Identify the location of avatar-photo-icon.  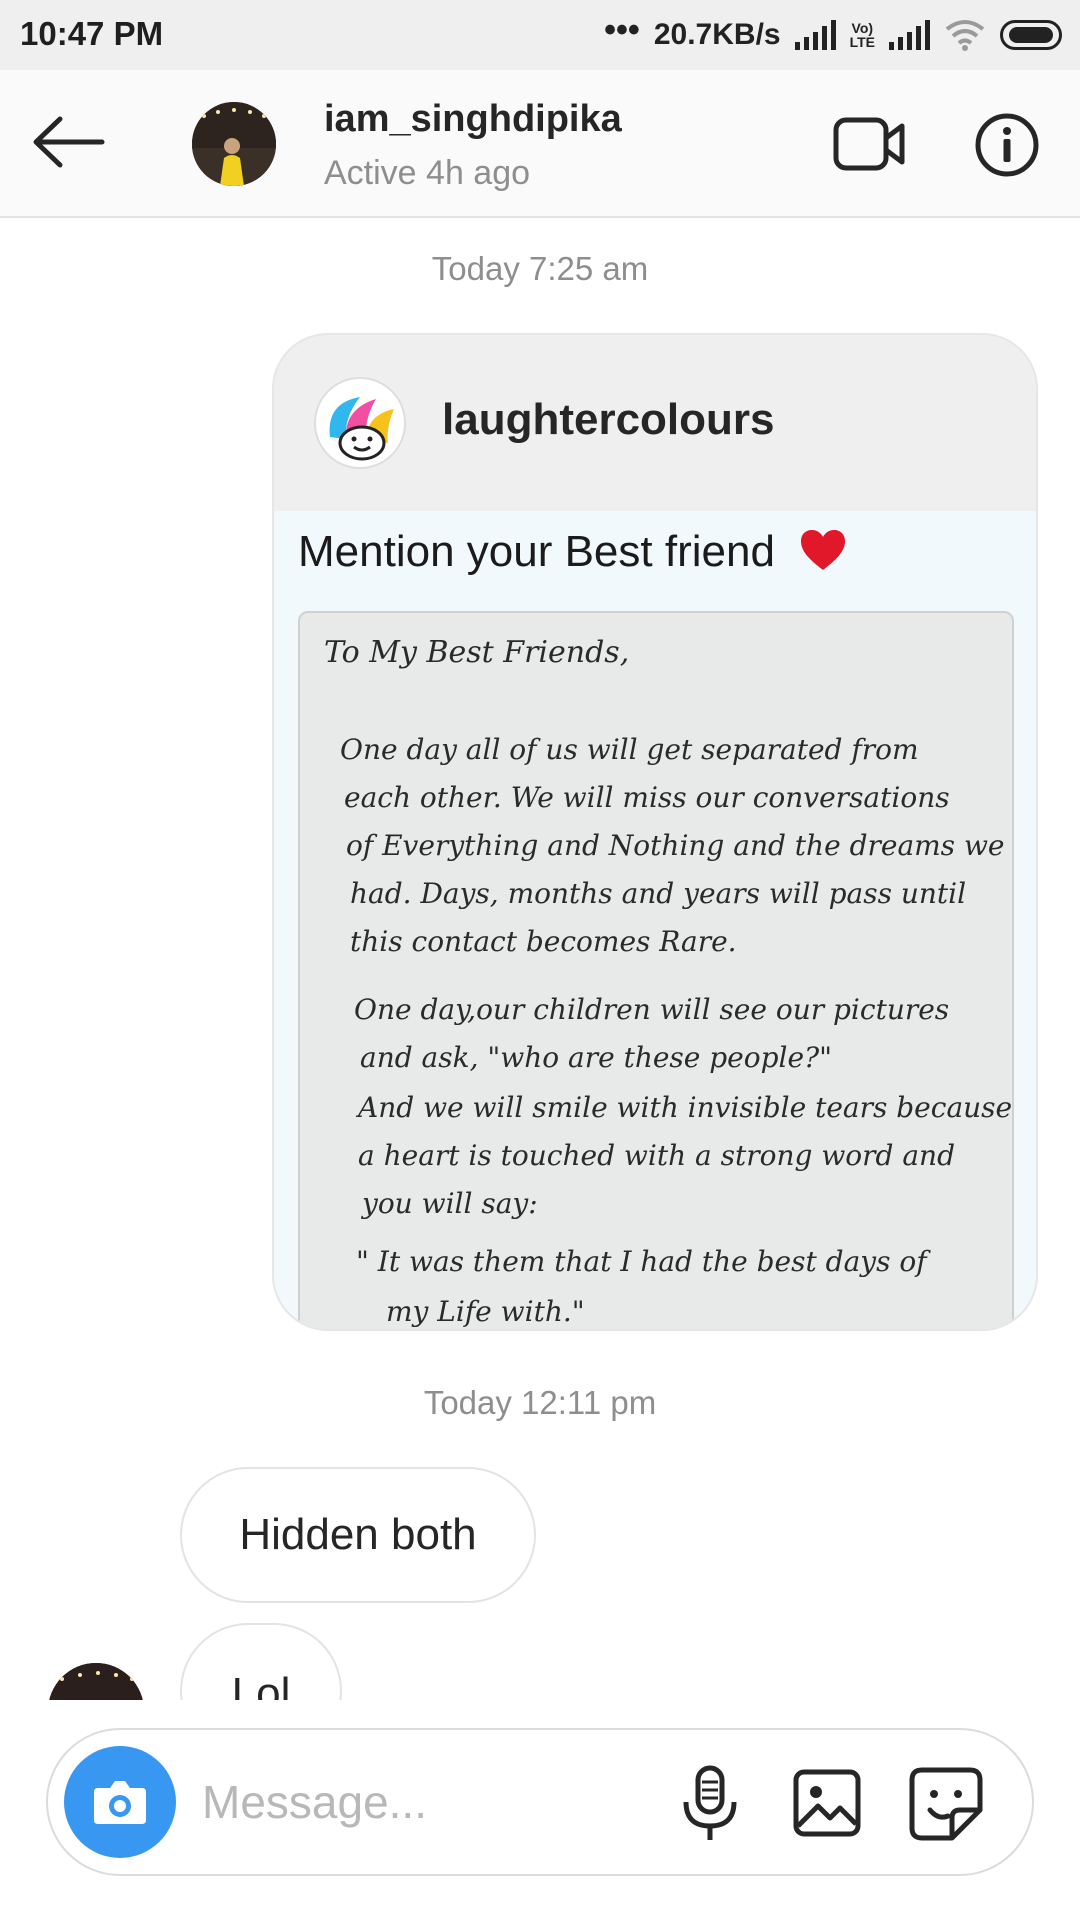
(234, 144).